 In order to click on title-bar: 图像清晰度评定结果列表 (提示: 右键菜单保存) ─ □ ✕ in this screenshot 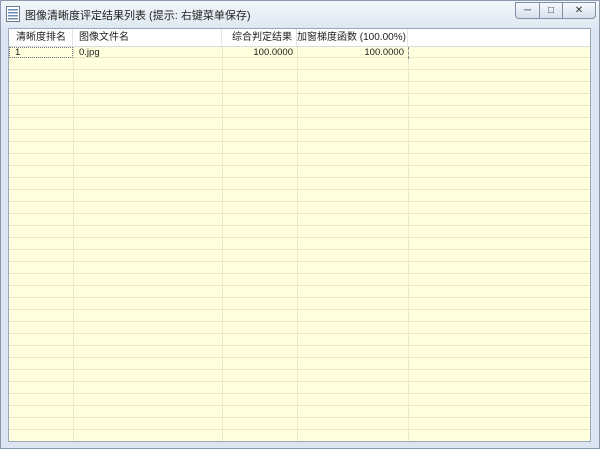, I will do `click(300, 14)`.